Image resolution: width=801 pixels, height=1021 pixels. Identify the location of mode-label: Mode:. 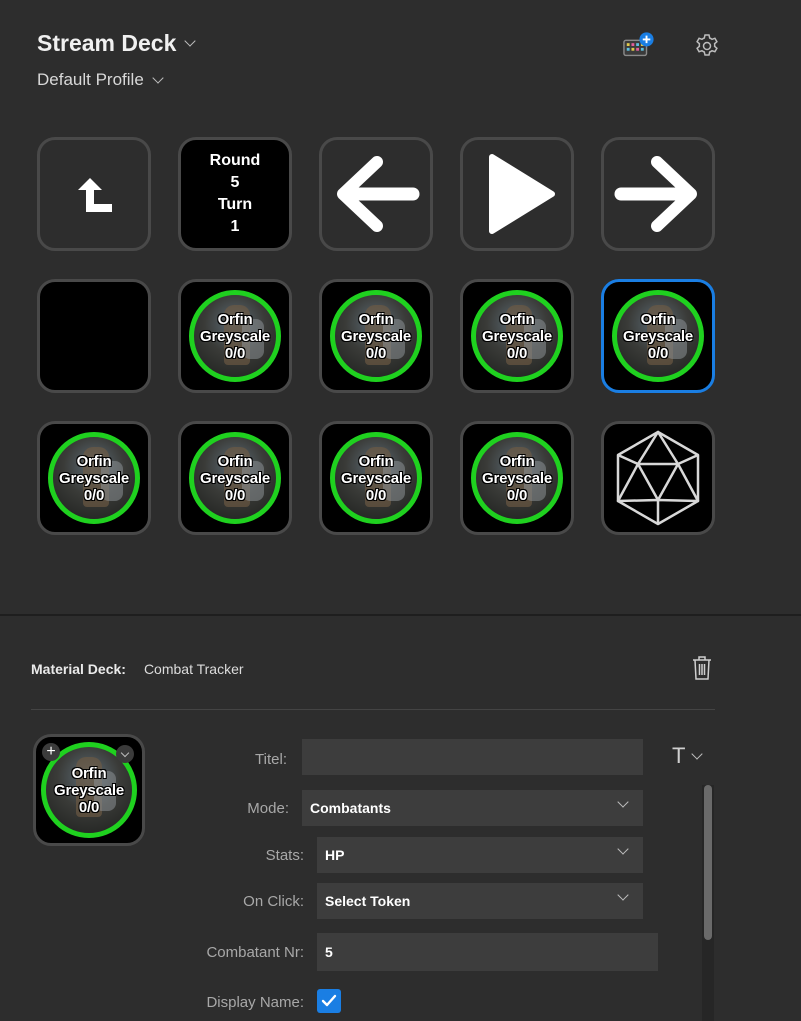
(268, 808).